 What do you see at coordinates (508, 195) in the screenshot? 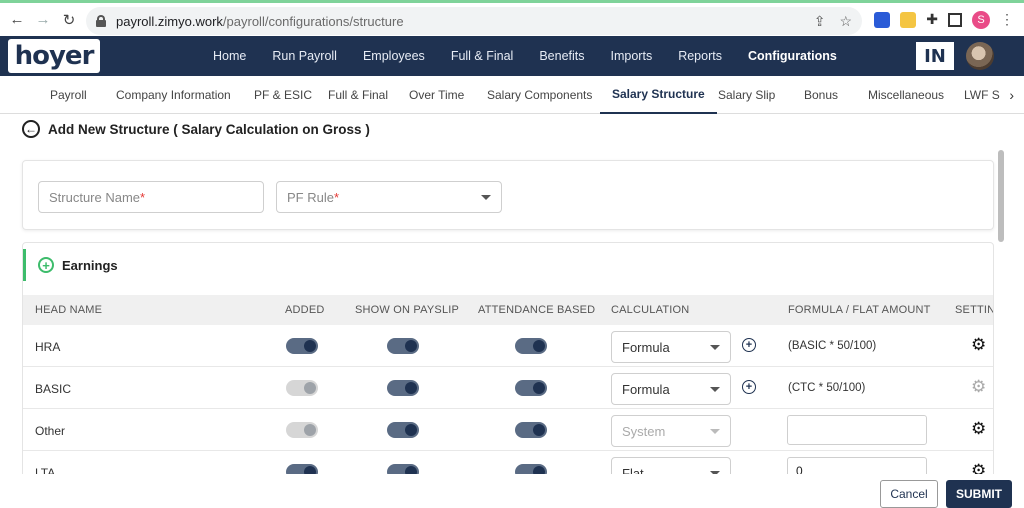
I see `structure-form-card: Structure Name * PF Rule *` at bounding box center [508, 195].